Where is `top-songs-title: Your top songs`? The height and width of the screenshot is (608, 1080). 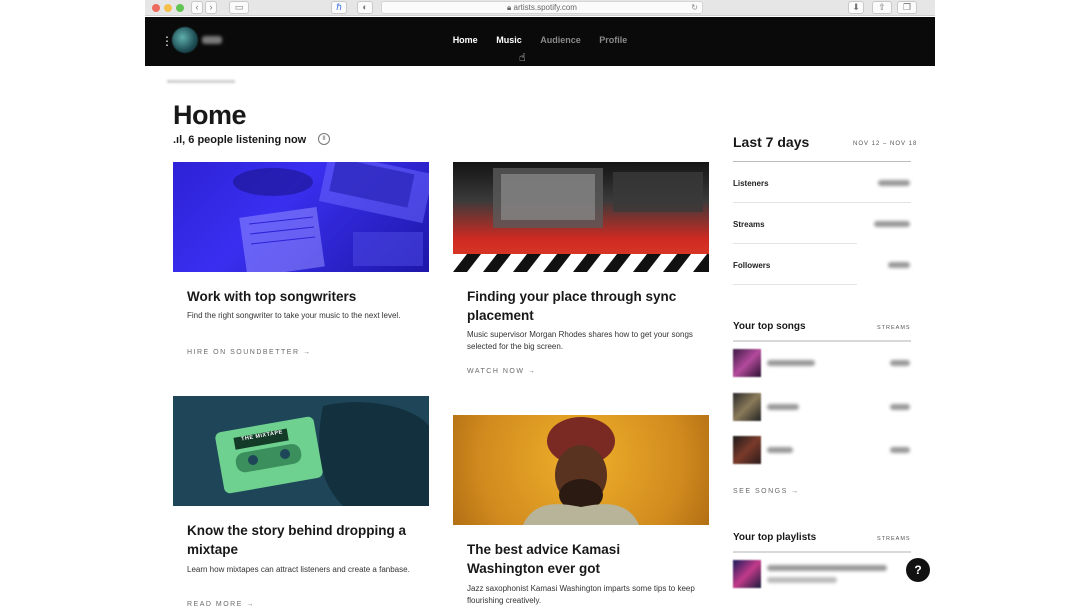 top-songs-title: Your top songs is located at coordinates (769, 326).